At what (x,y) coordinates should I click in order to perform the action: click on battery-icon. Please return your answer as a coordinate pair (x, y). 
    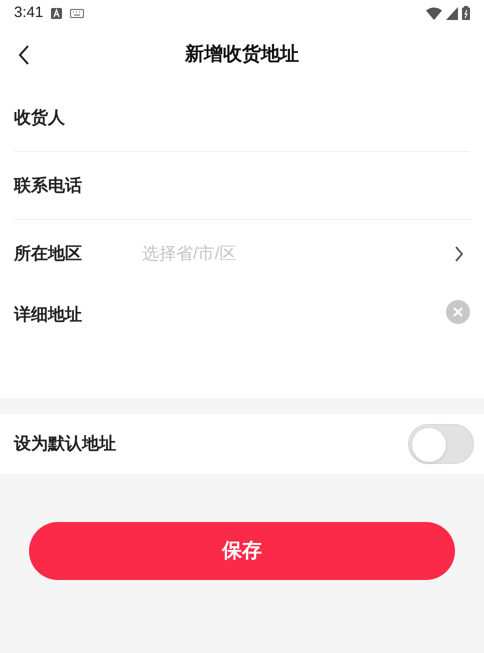
    Looking at the image, I should click on (466, 13).